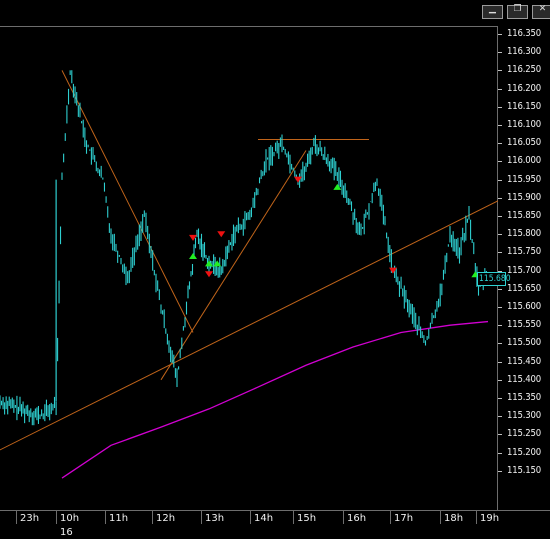 This screenshot has width=550, height=539. What do you see at coordinates (524, 452) in the screenshot?
I see `price-tick-label: 115.200` at bounding box center [524, 452].